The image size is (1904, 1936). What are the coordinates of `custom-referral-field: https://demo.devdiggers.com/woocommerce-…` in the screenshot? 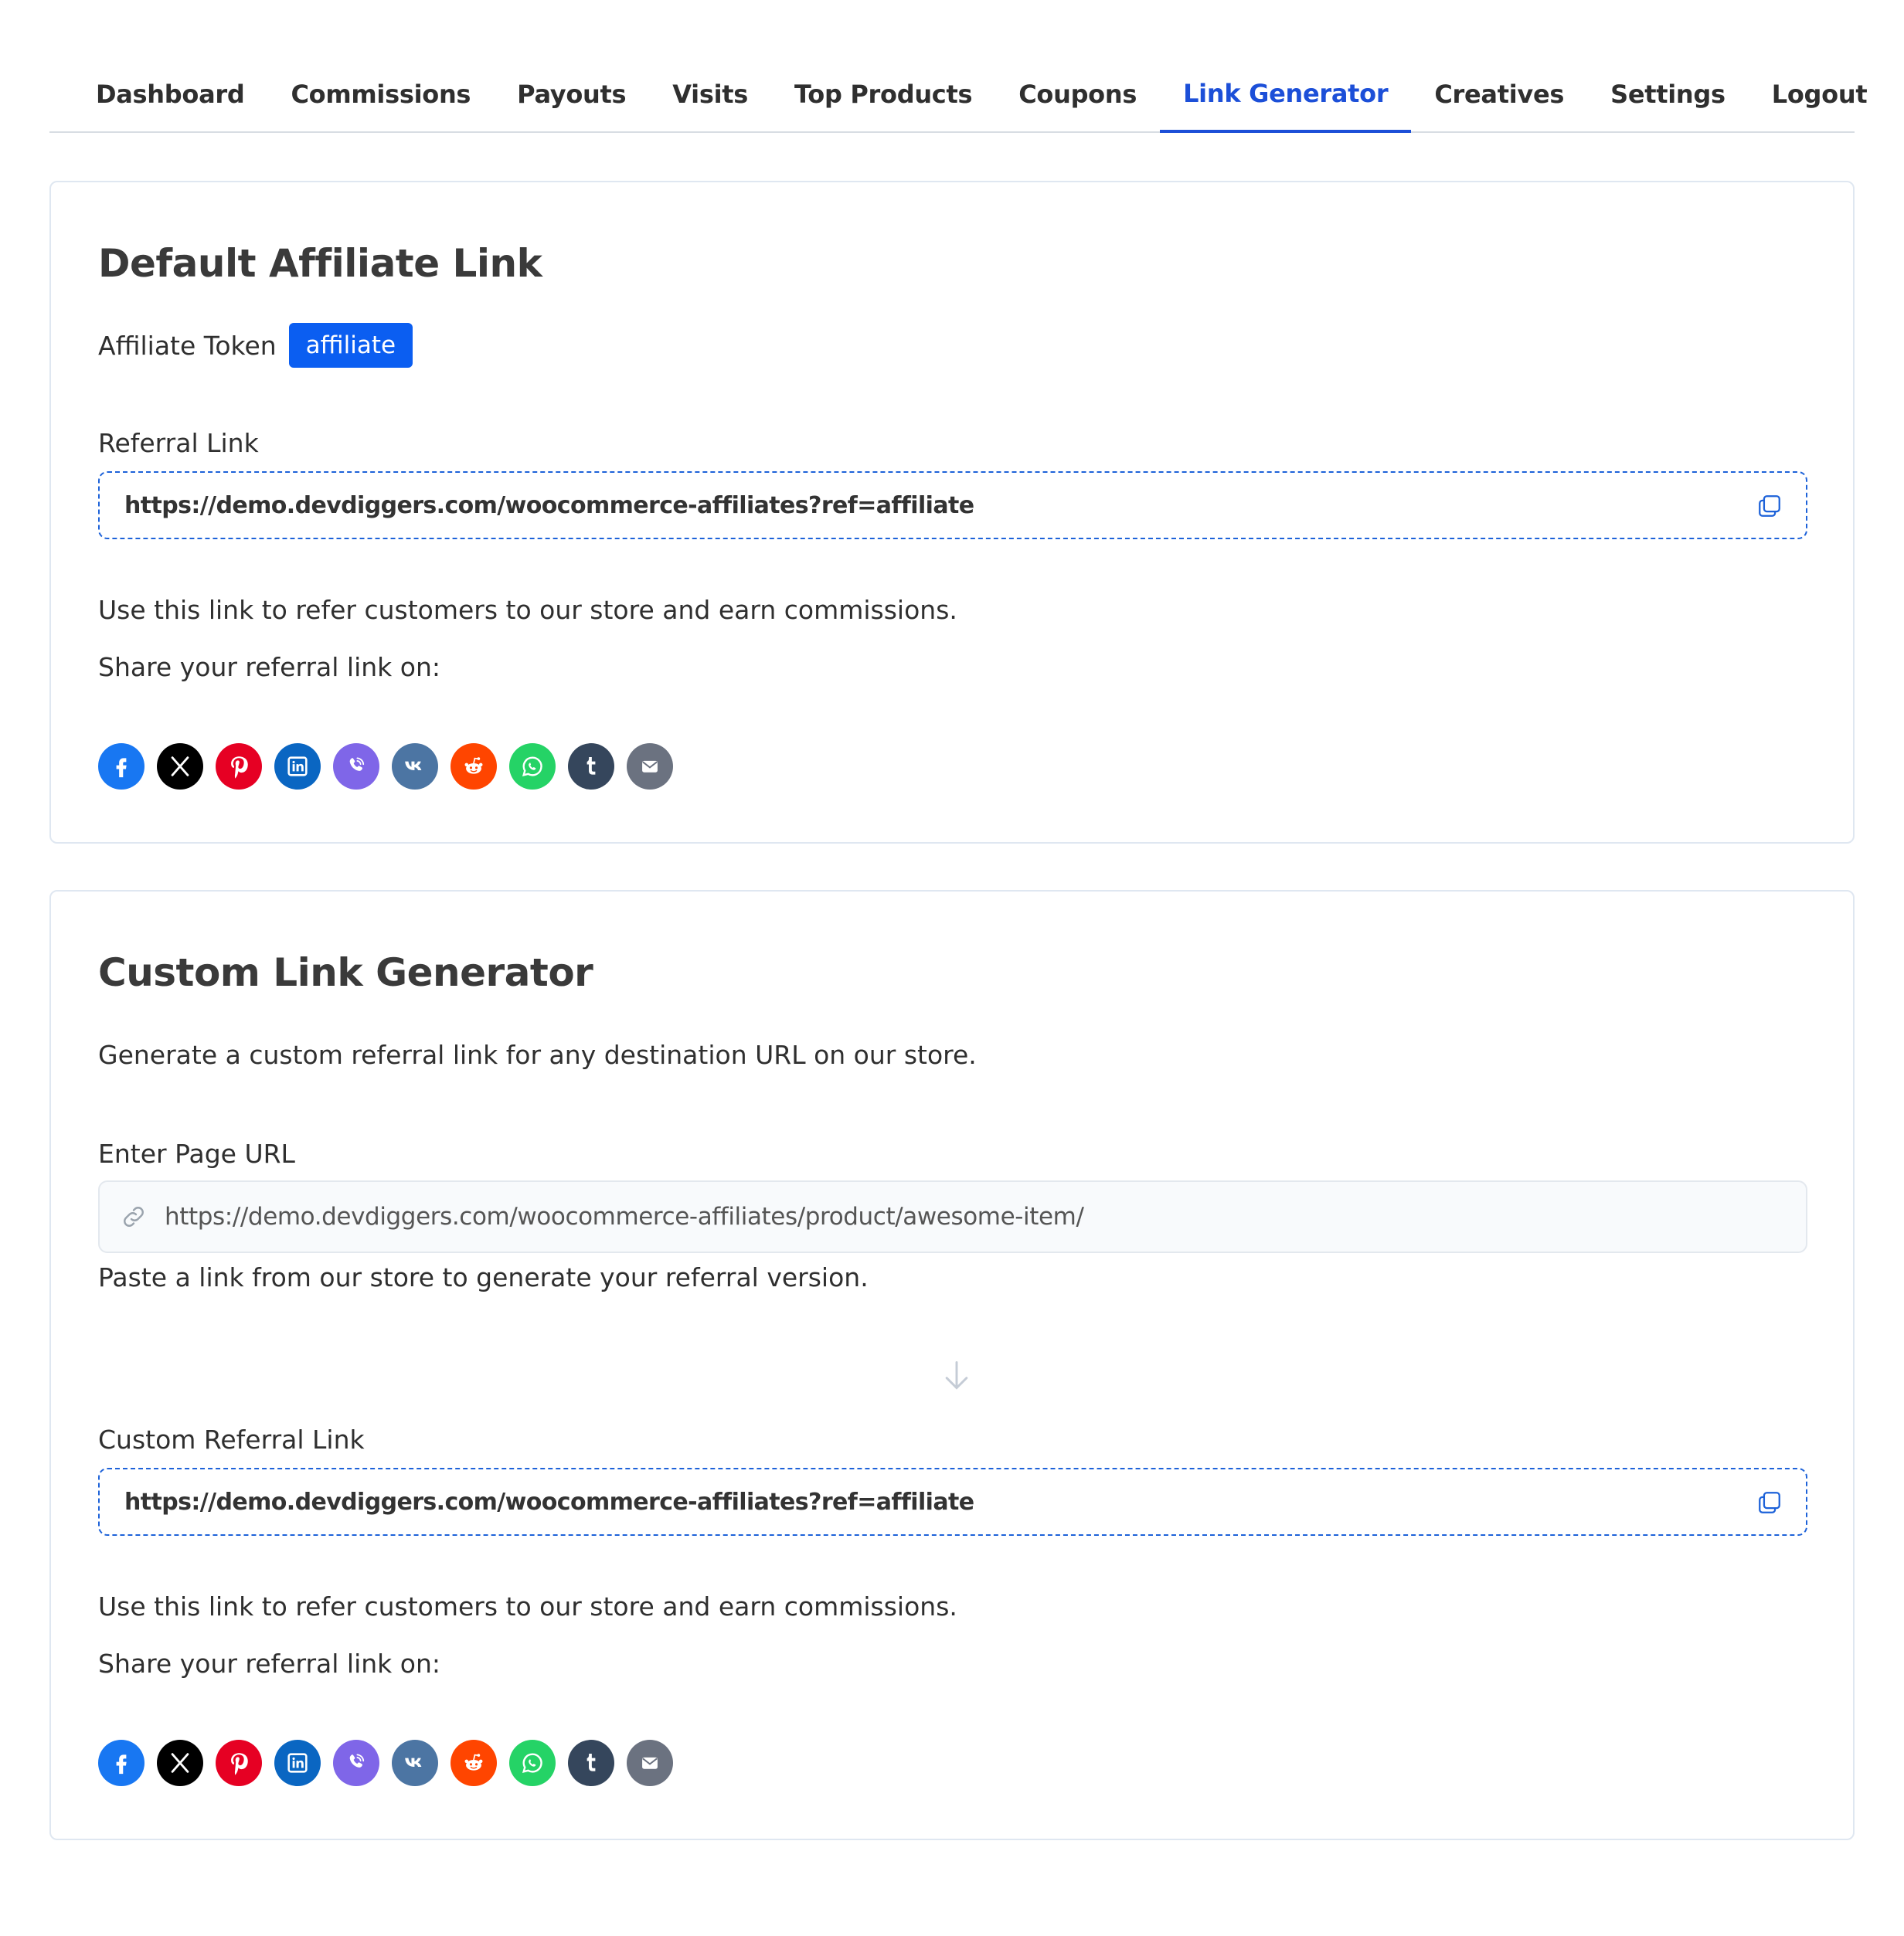 It's located at (952, 1502).